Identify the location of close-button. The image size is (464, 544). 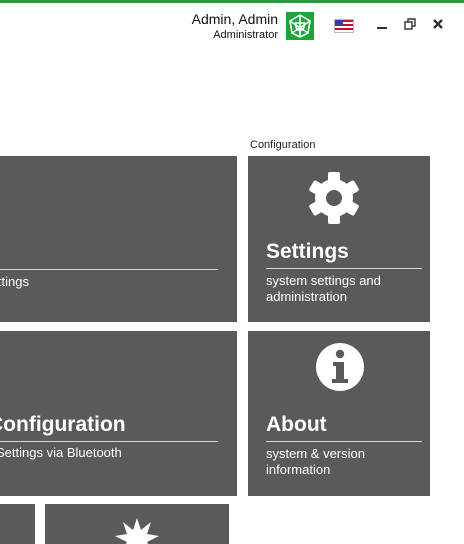
(438, 24).